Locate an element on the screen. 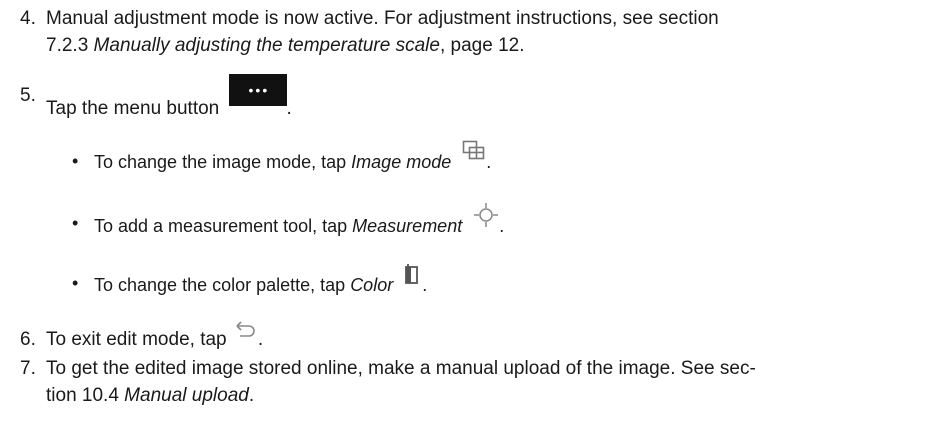 This screenshot has height=424, width=947. step-number: 7. is located at coordinates (28, 368).